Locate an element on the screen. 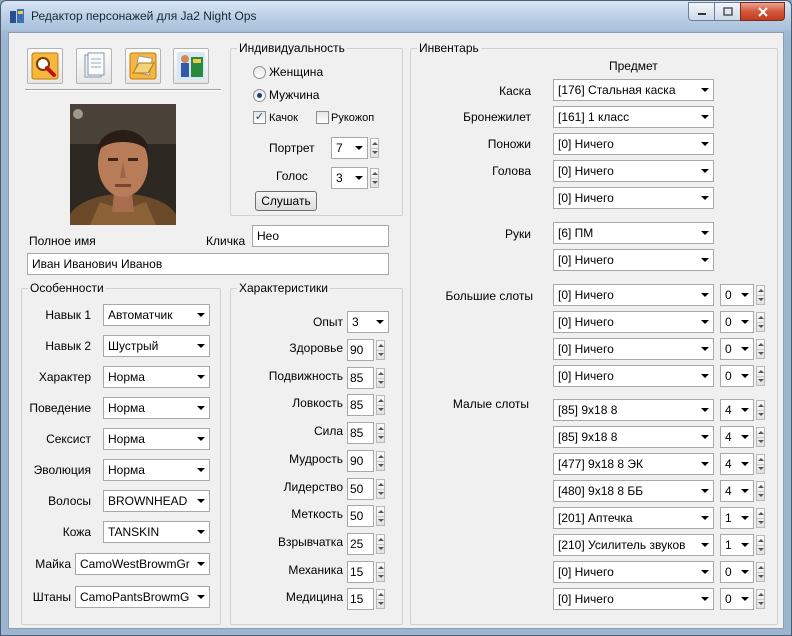  listen-button: Слушать is located at coordinates (286, 201).